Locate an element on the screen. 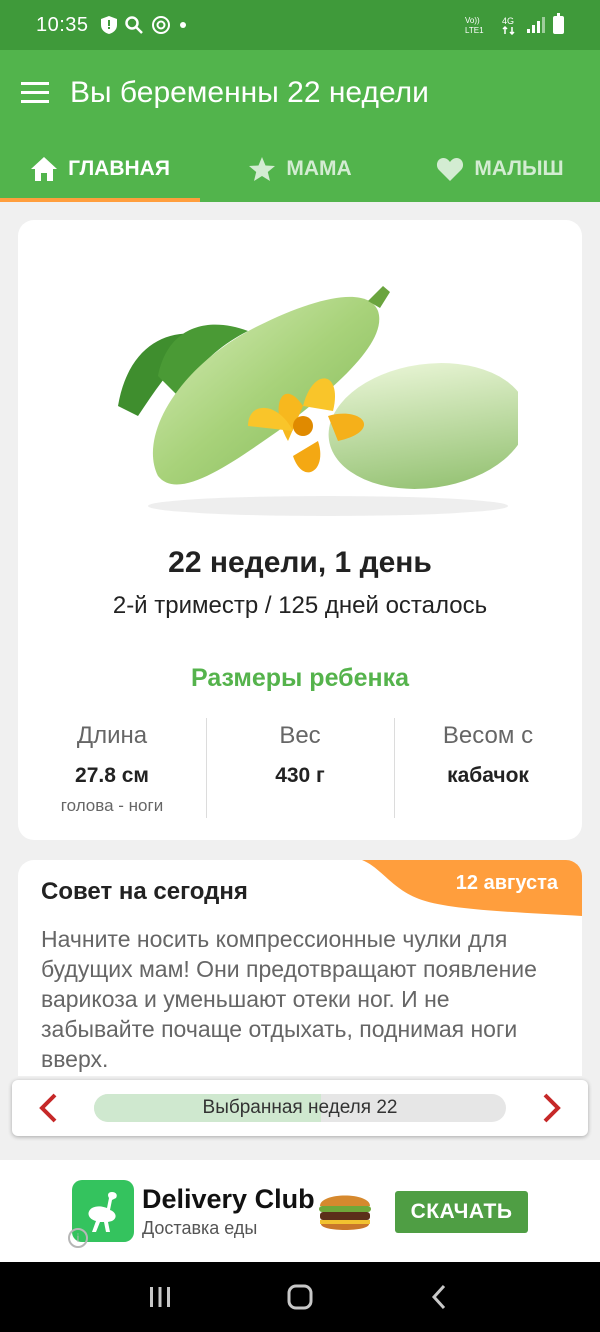  svg-text: Vo)) is located at coordinates (472, 20).